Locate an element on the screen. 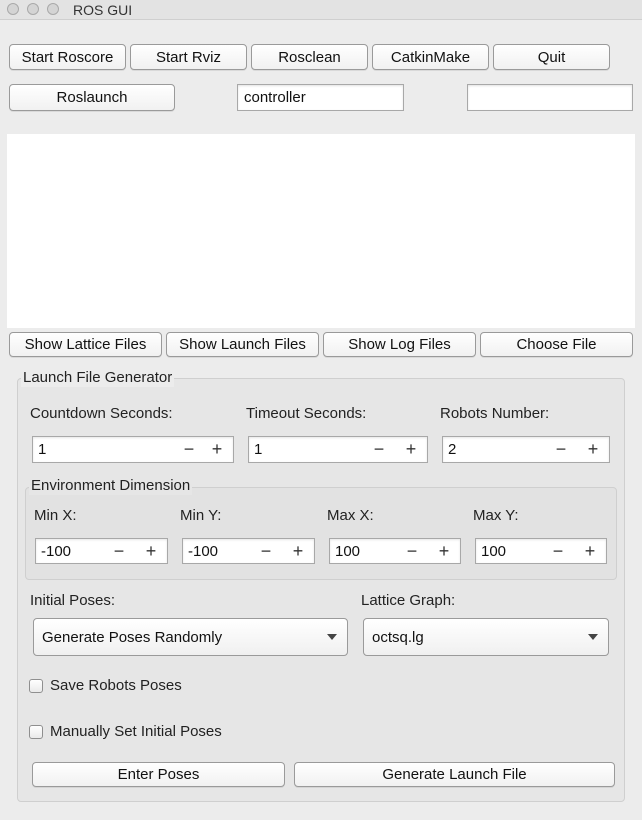  close-window-icon is located at coordinates (13, 9).